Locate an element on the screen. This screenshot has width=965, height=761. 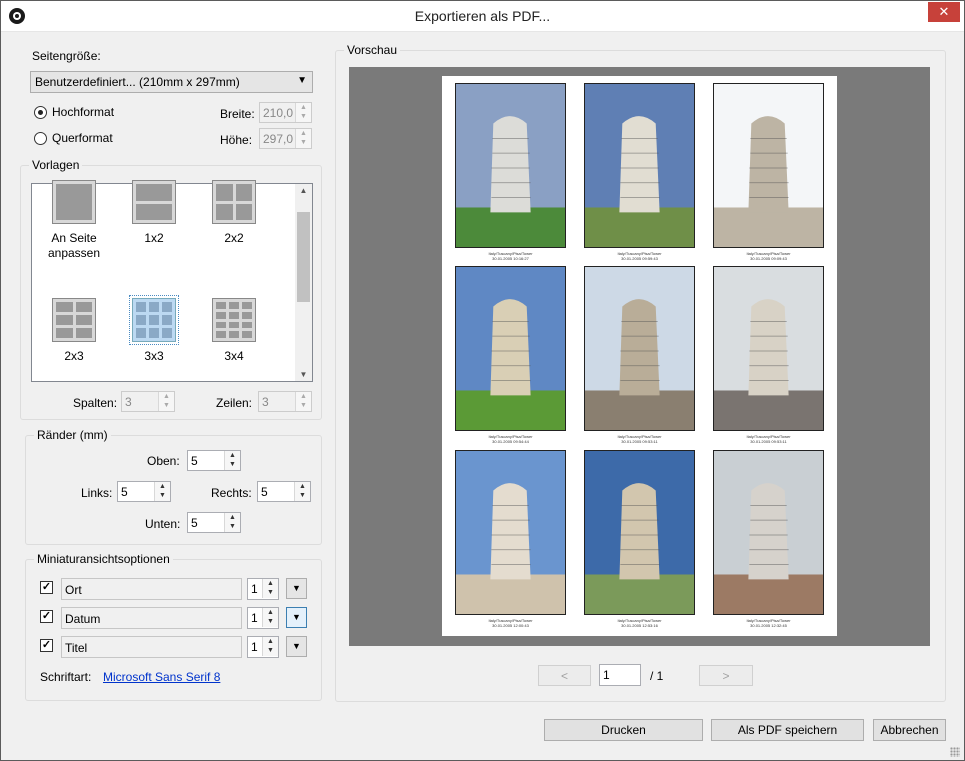
height-stepper: 297,0 ▲ ▼ is located at coordinates (285, 138).